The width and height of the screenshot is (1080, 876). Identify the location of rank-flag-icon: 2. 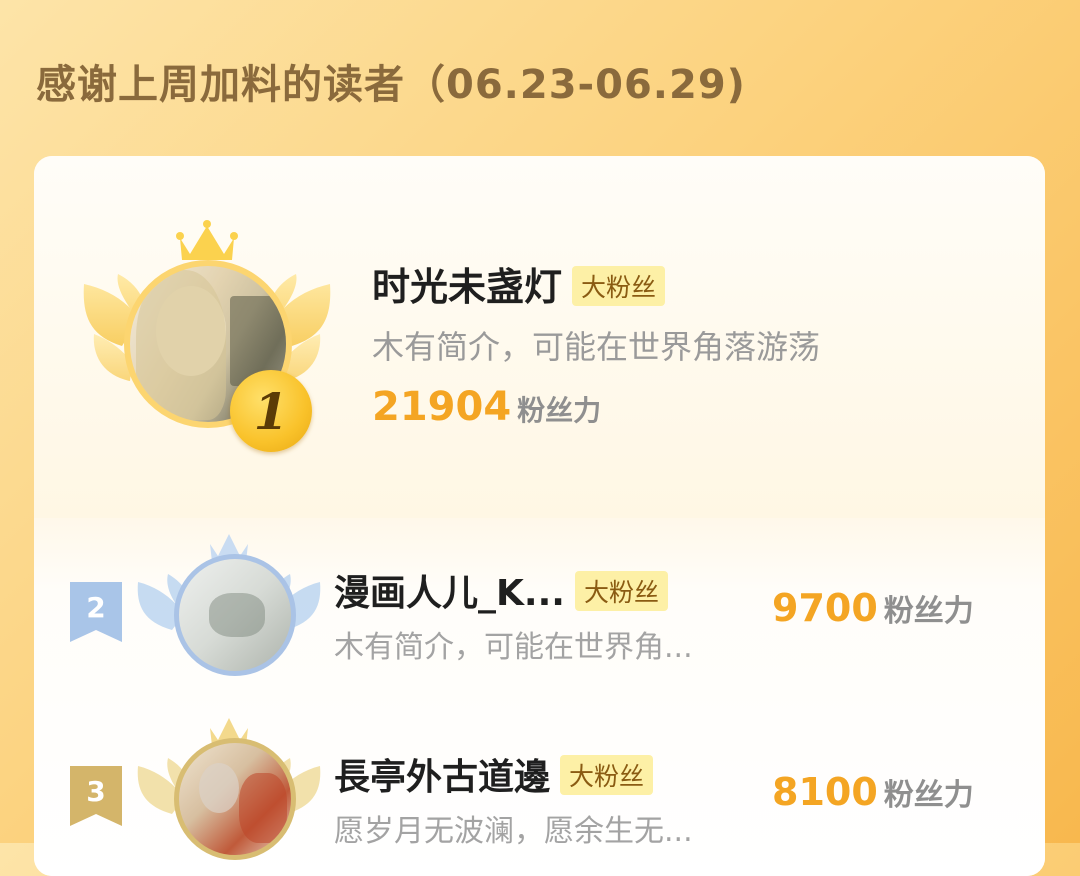
(96, 612).